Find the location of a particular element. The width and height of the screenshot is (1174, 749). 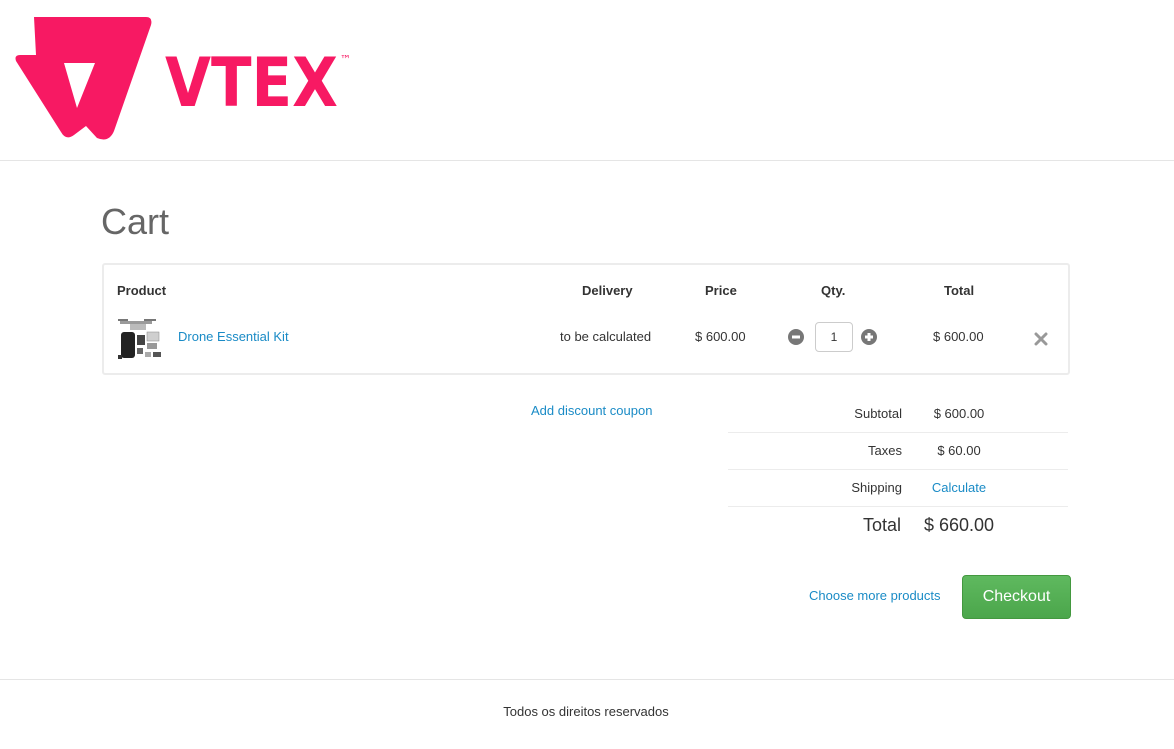

decrease-quantity-button is located at coordinates (796, 337).